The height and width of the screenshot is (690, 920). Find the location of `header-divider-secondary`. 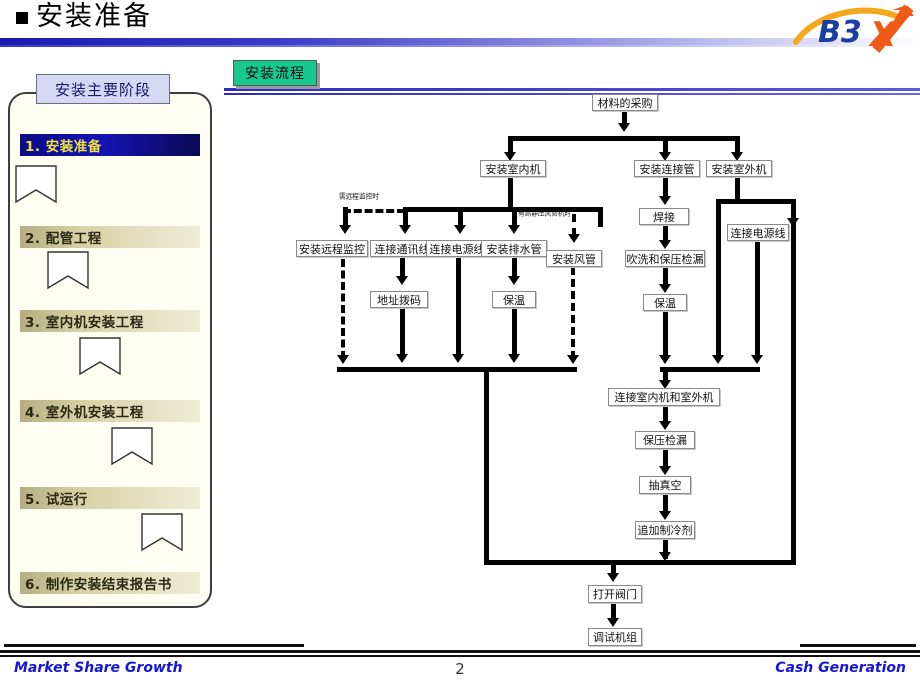

header-divider-secondary is located at coordinates (460, 46).